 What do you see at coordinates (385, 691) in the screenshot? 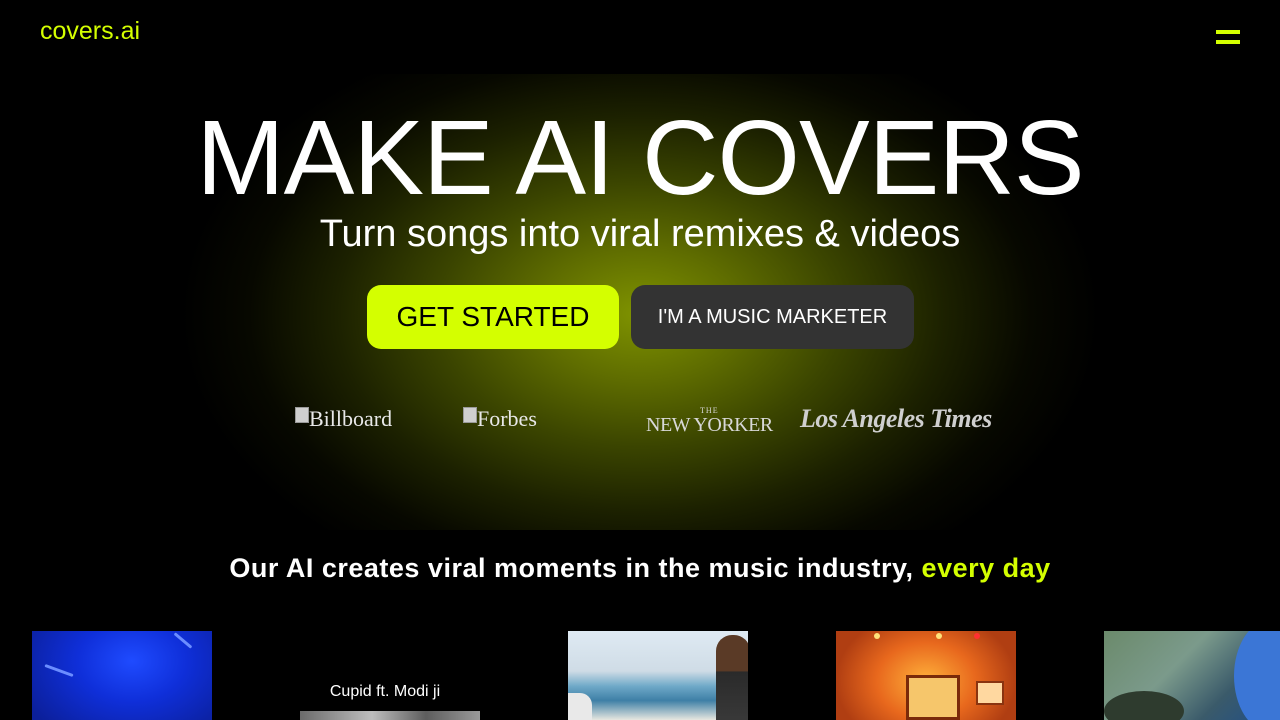
I see `video-caption: Cupid ft. Modi ji` at bounding box center [385, 691].